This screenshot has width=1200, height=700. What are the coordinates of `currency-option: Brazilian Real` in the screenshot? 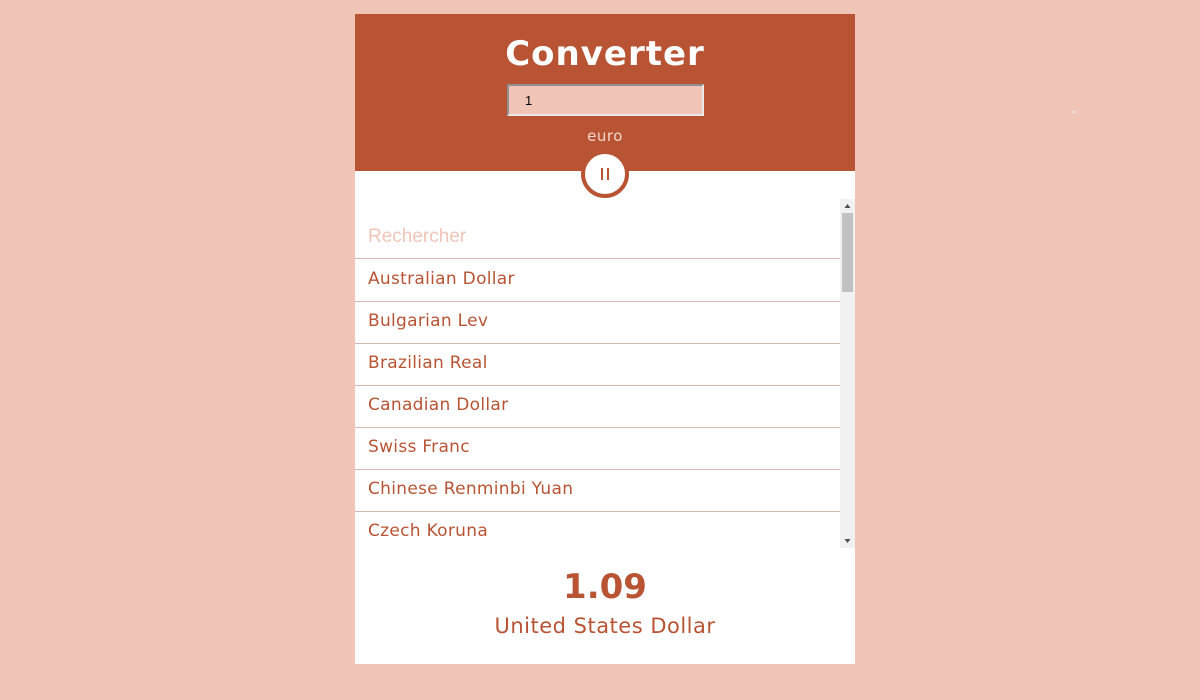 It's located at (597, 365).